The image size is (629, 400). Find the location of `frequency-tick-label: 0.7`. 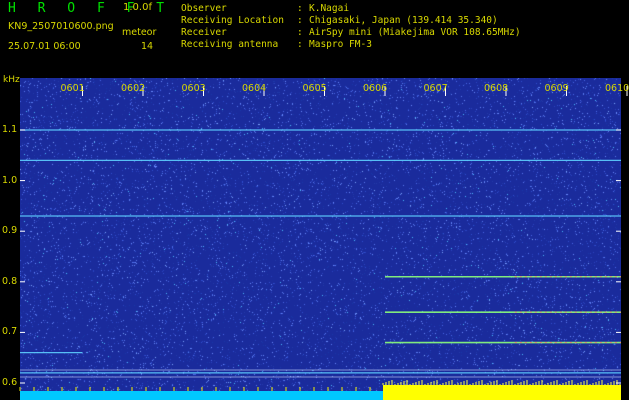

frequency-tick-label: 0.7 is located at coordinates (10, 332).